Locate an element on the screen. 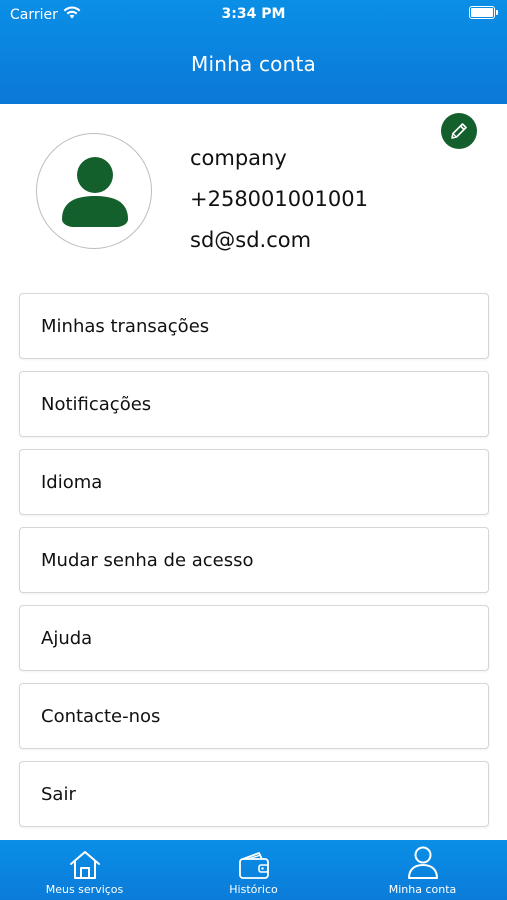 This screenshot has height=900, width=507. menu-item-label: Mudar senha de acesso is located at coordinates (147, 560).